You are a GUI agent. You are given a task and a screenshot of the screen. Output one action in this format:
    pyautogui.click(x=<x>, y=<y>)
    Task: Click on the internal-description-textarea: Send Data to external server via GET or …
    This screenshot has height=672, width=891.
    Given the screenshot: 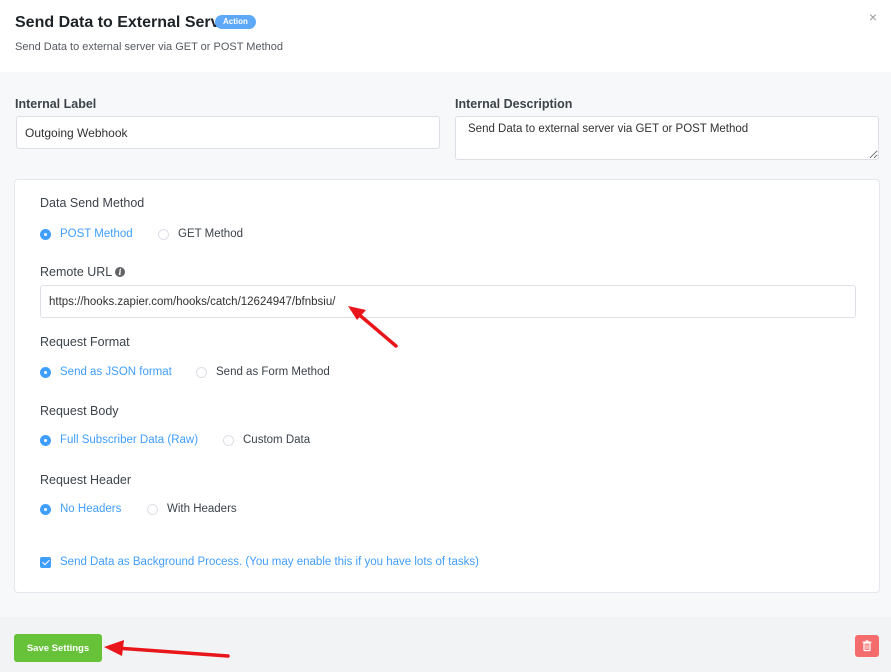 What is the action you would take?
    pyautogui.click(x=667, y=138)
    